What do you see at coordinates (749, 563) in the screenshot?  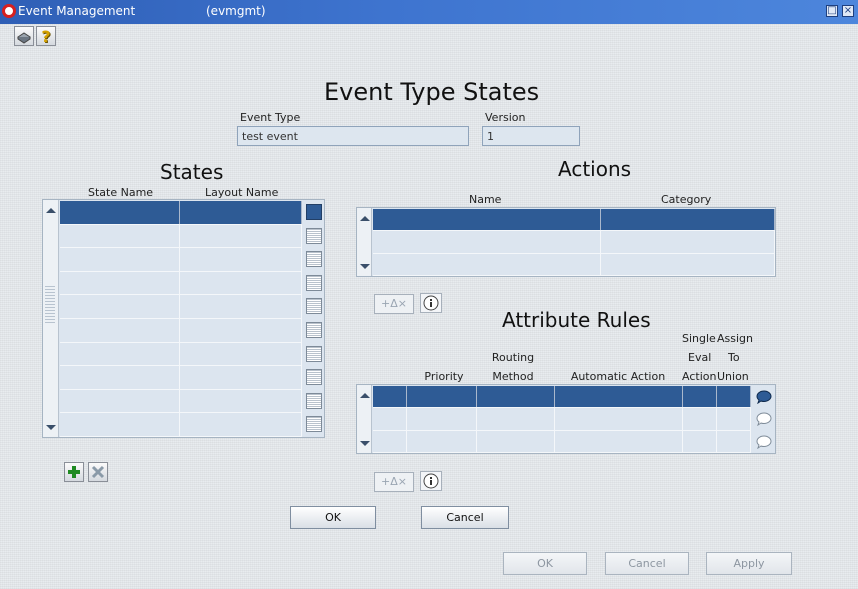 I see `footer-apply-button: Apply` at bounding box center [749, 563].